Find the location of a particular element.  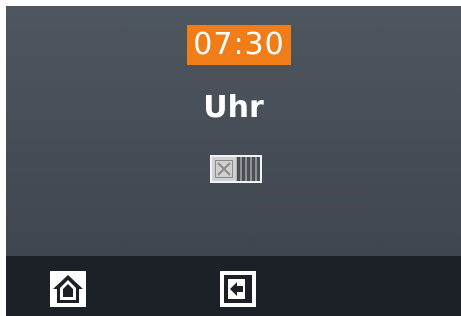

exit-icon is located at coordinates (238, 289).